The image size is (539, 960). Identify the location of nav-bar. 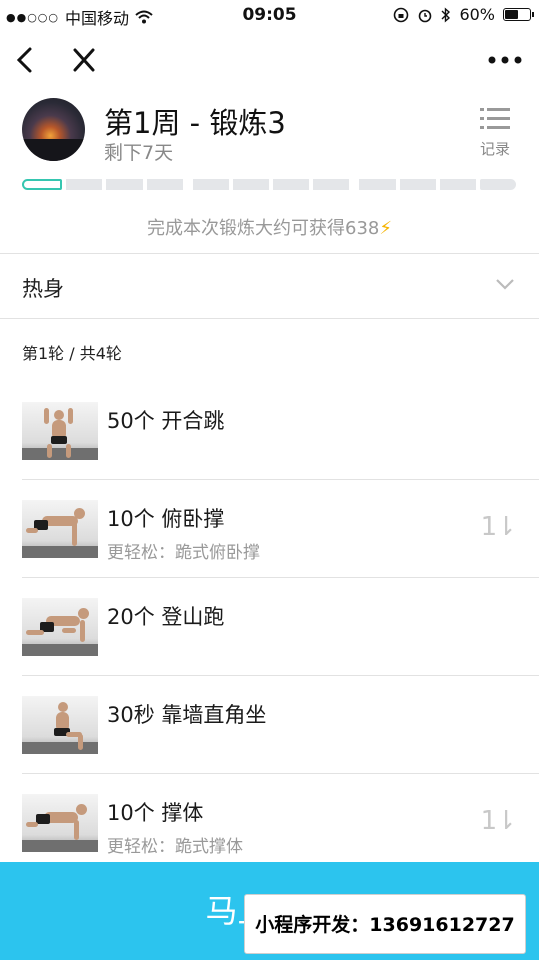
(269, 60).